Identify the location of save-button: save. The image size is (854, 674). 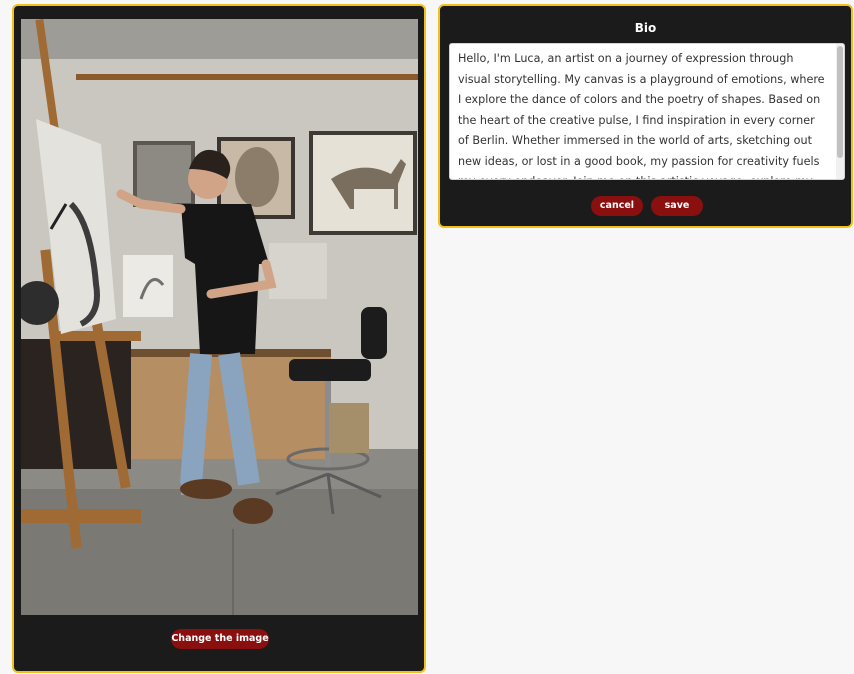
(677, 206).